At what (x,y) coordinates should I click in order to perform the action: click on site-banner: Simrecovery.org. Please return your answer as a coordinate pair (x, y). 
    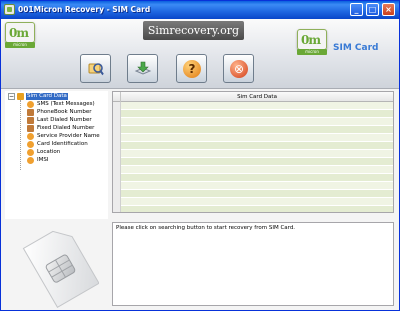
    Looking at the image, I should click on (193, 30).